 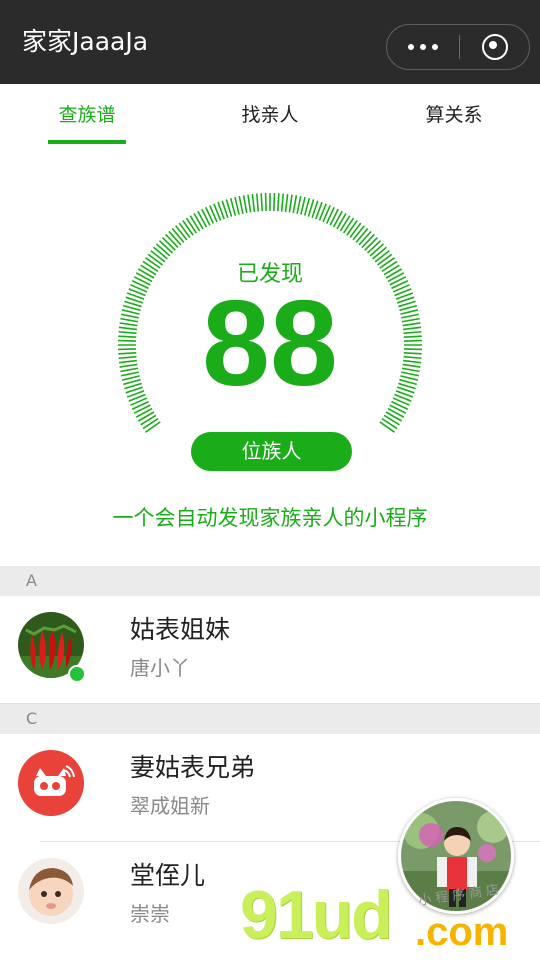 What do you see at coordinates (316, 915) in the screenshot?
I see `watermark-brand: 91ud` at bounding box center [316, 915].